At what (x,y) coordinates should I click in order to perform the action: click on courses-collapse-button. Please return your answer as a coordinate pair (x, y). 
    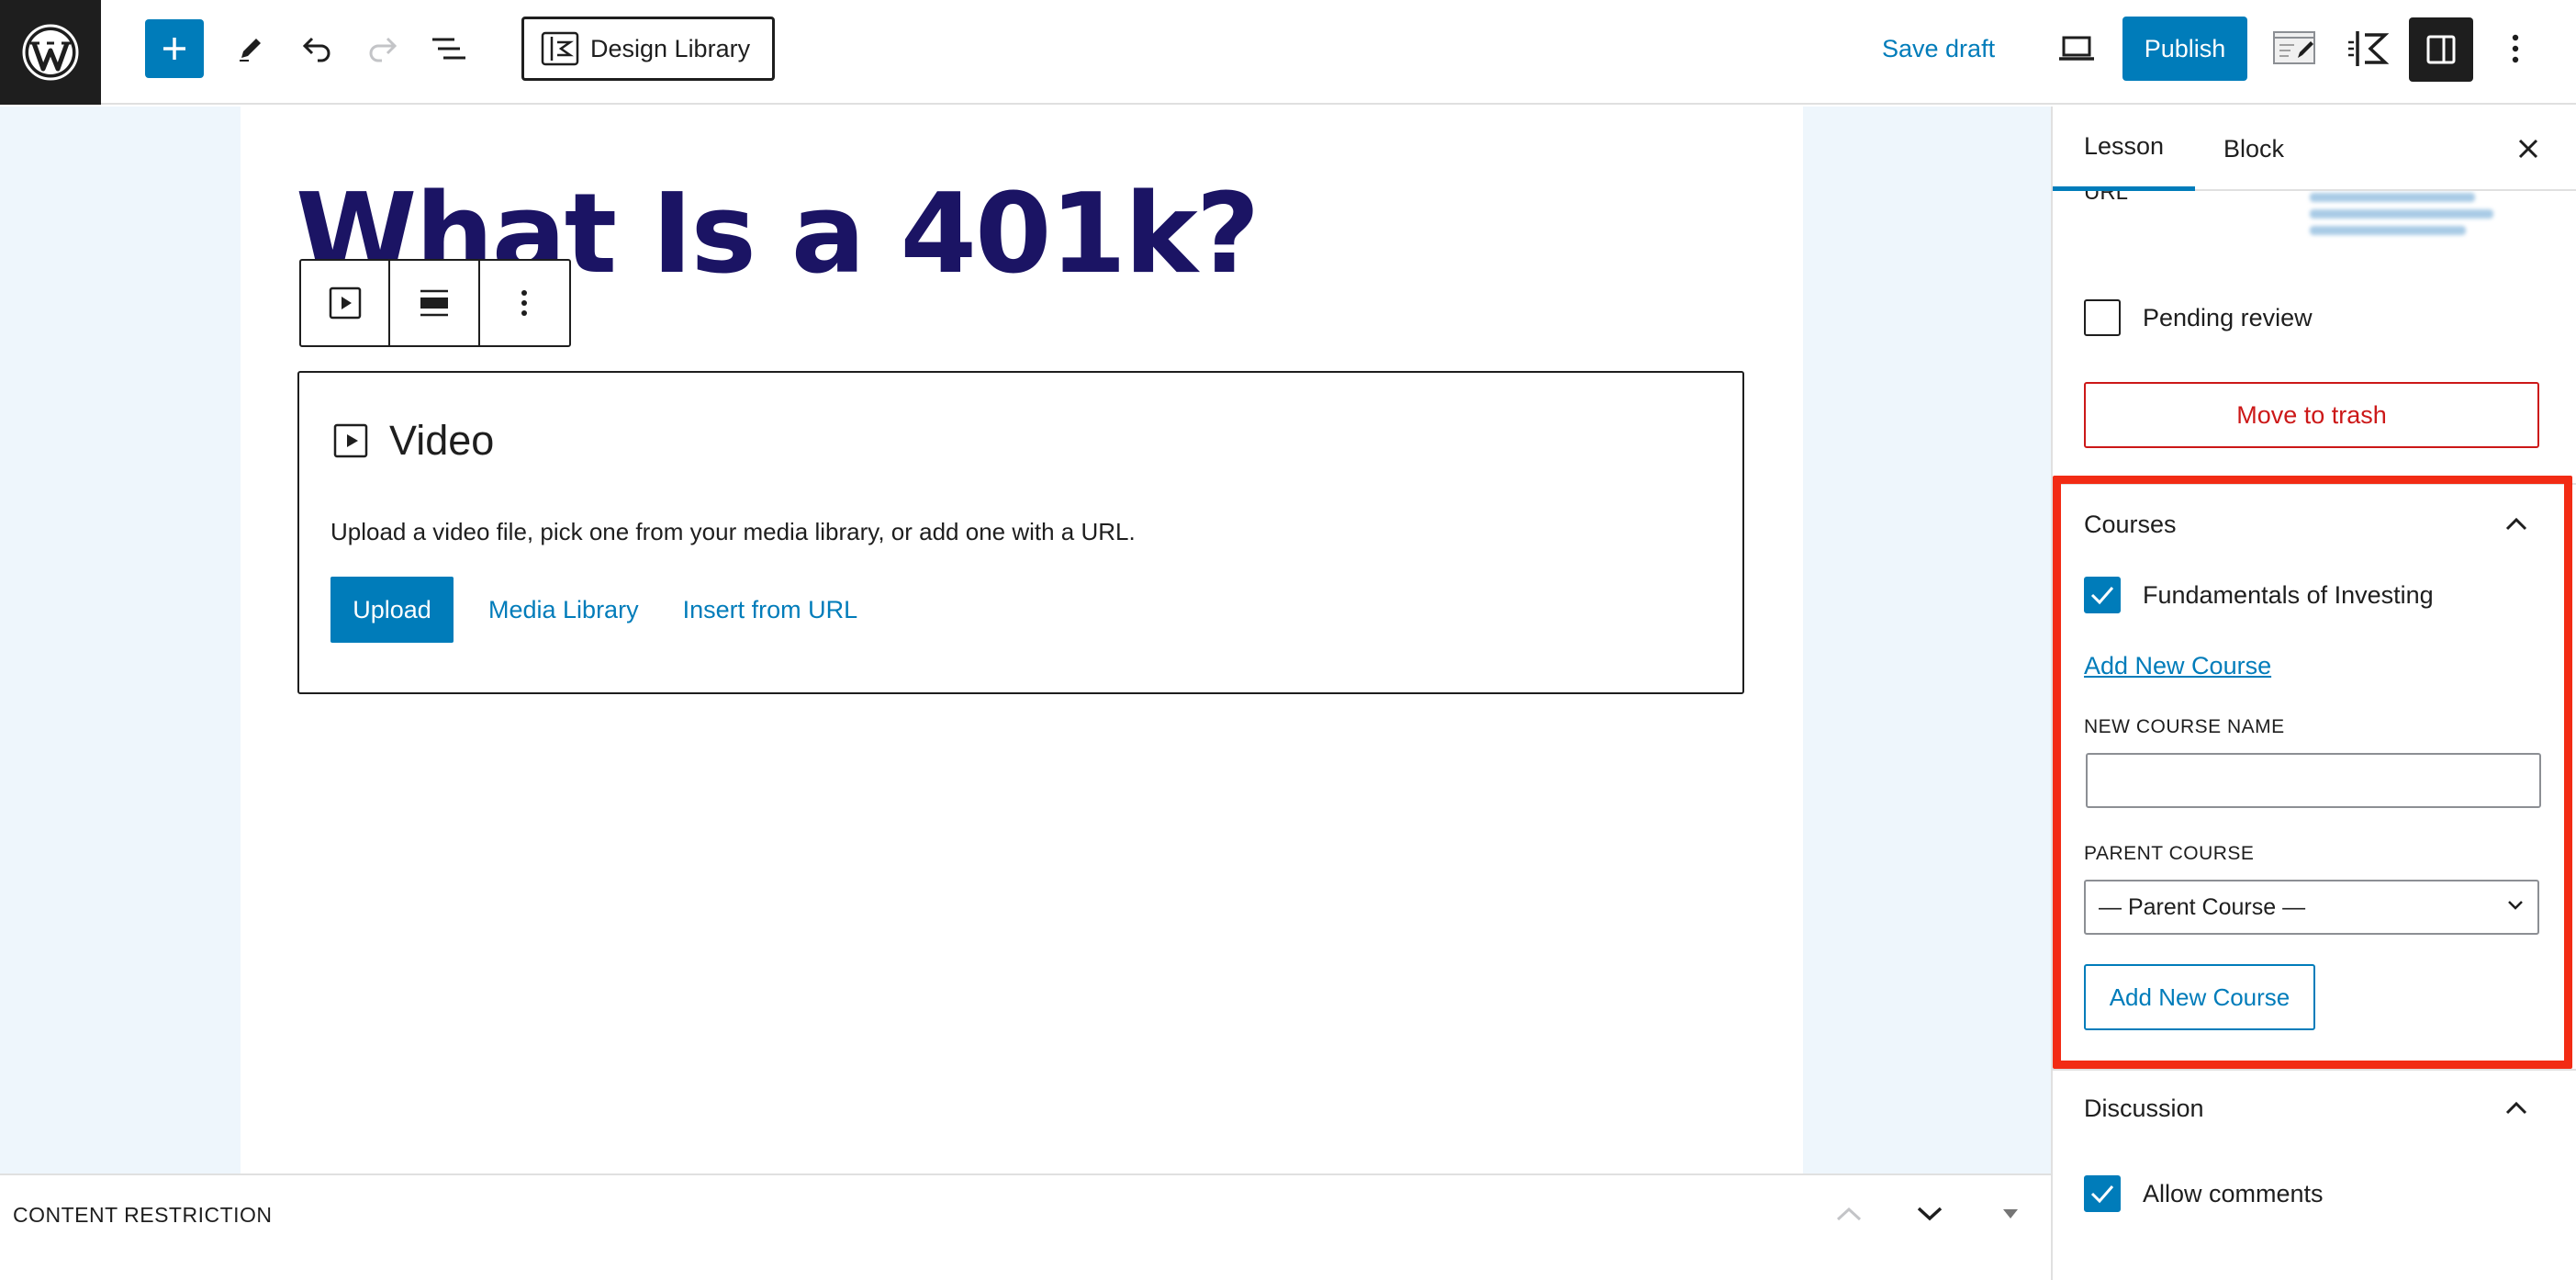
    Looking at the image, I should click on (2516, 524).